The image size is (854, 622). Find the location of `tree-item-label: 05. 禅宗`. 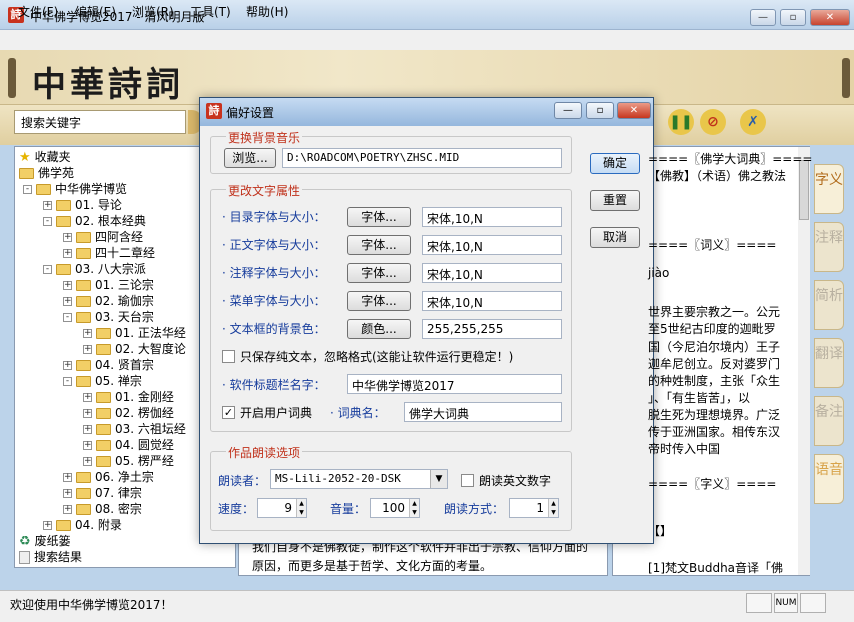

tree-item-label: 05. 禅宗 is located at coordinates (118, 381).